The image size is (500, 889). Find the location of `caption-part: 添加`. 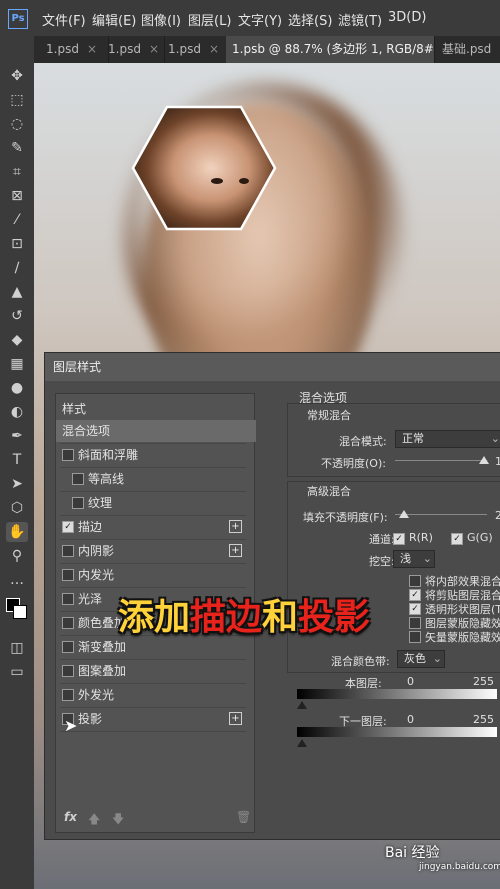

caption-part: 添加 is located at coordinates (154, 617).